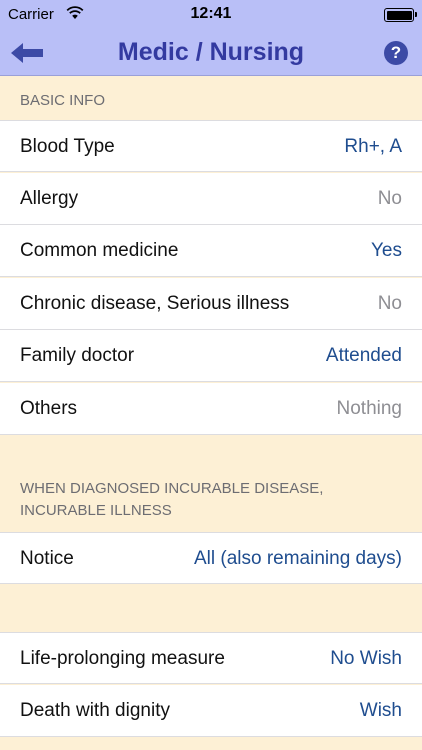 The height and width of the screenshot is (750, 422). What do you see at coordinates (67, 146) in the screenshot?
I see `row-label: Blood Type` at bounding box center [67, 146].